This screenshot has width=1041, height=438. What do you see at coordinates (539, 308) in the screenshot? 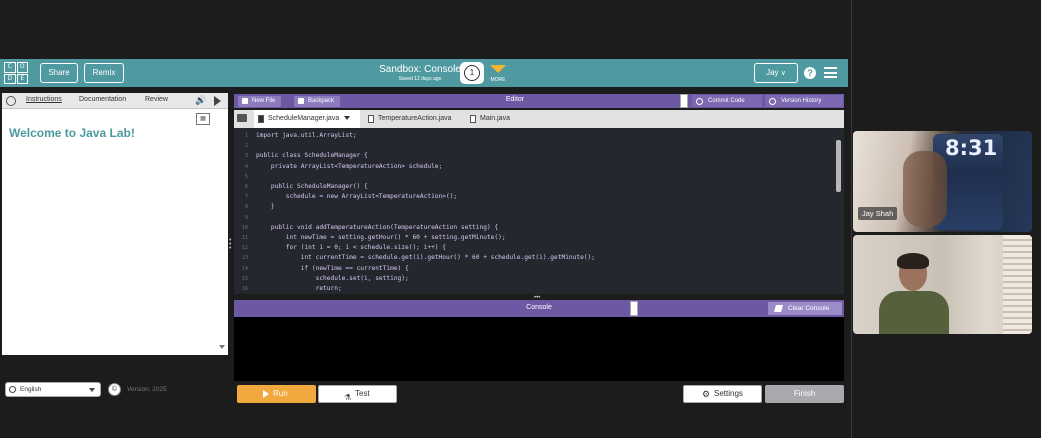
I see `console-header: Console Clear Console` at bounding box center [539, 308].